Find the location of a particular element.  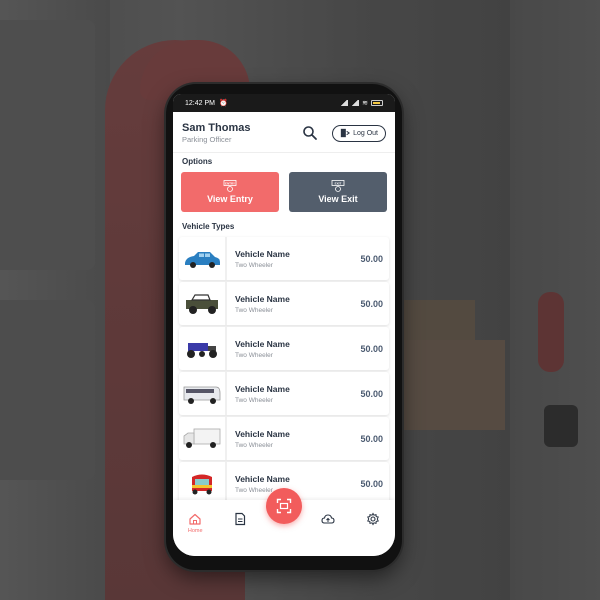

status-bar: 12:42 PM ⏰ ≋ is located at coordinates (284, 103).